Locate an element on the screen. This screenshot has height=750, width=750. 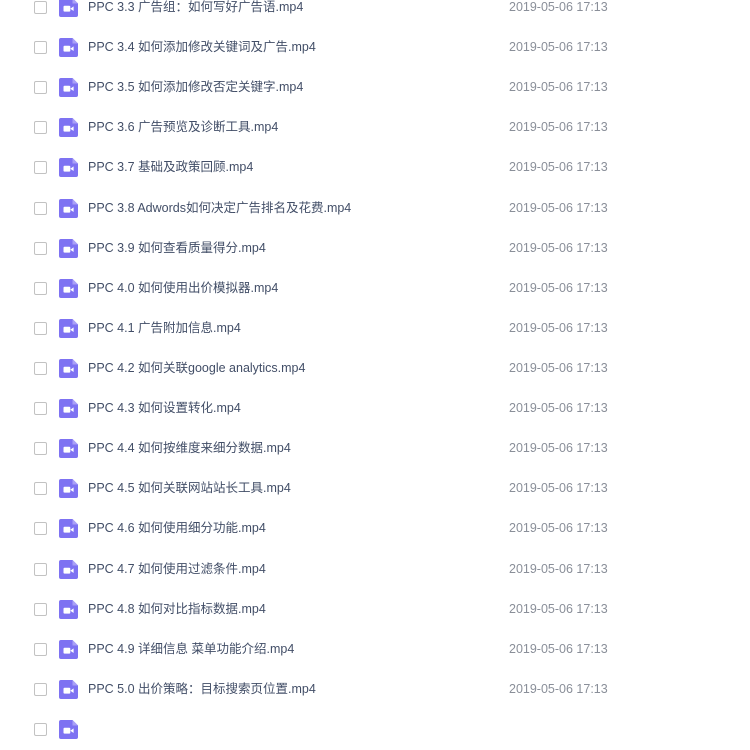
file-name: PPC 3.3 广告组：如何写好广告语.mp4 is located at coordinates (195, 7).